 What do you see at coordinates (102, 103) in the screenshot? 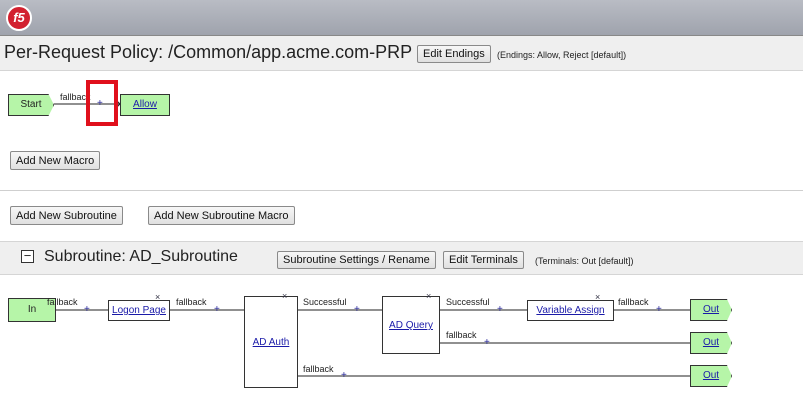
I see `highlight-box` at bounding box center [102, 103].